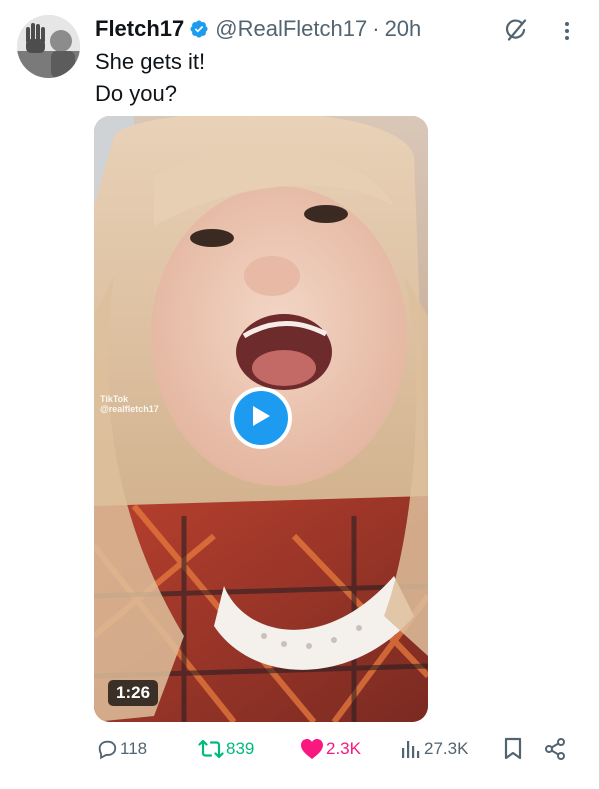 The height and width of the screenshot is (789, 600). I want to click on play-icon, so click(261, 418).